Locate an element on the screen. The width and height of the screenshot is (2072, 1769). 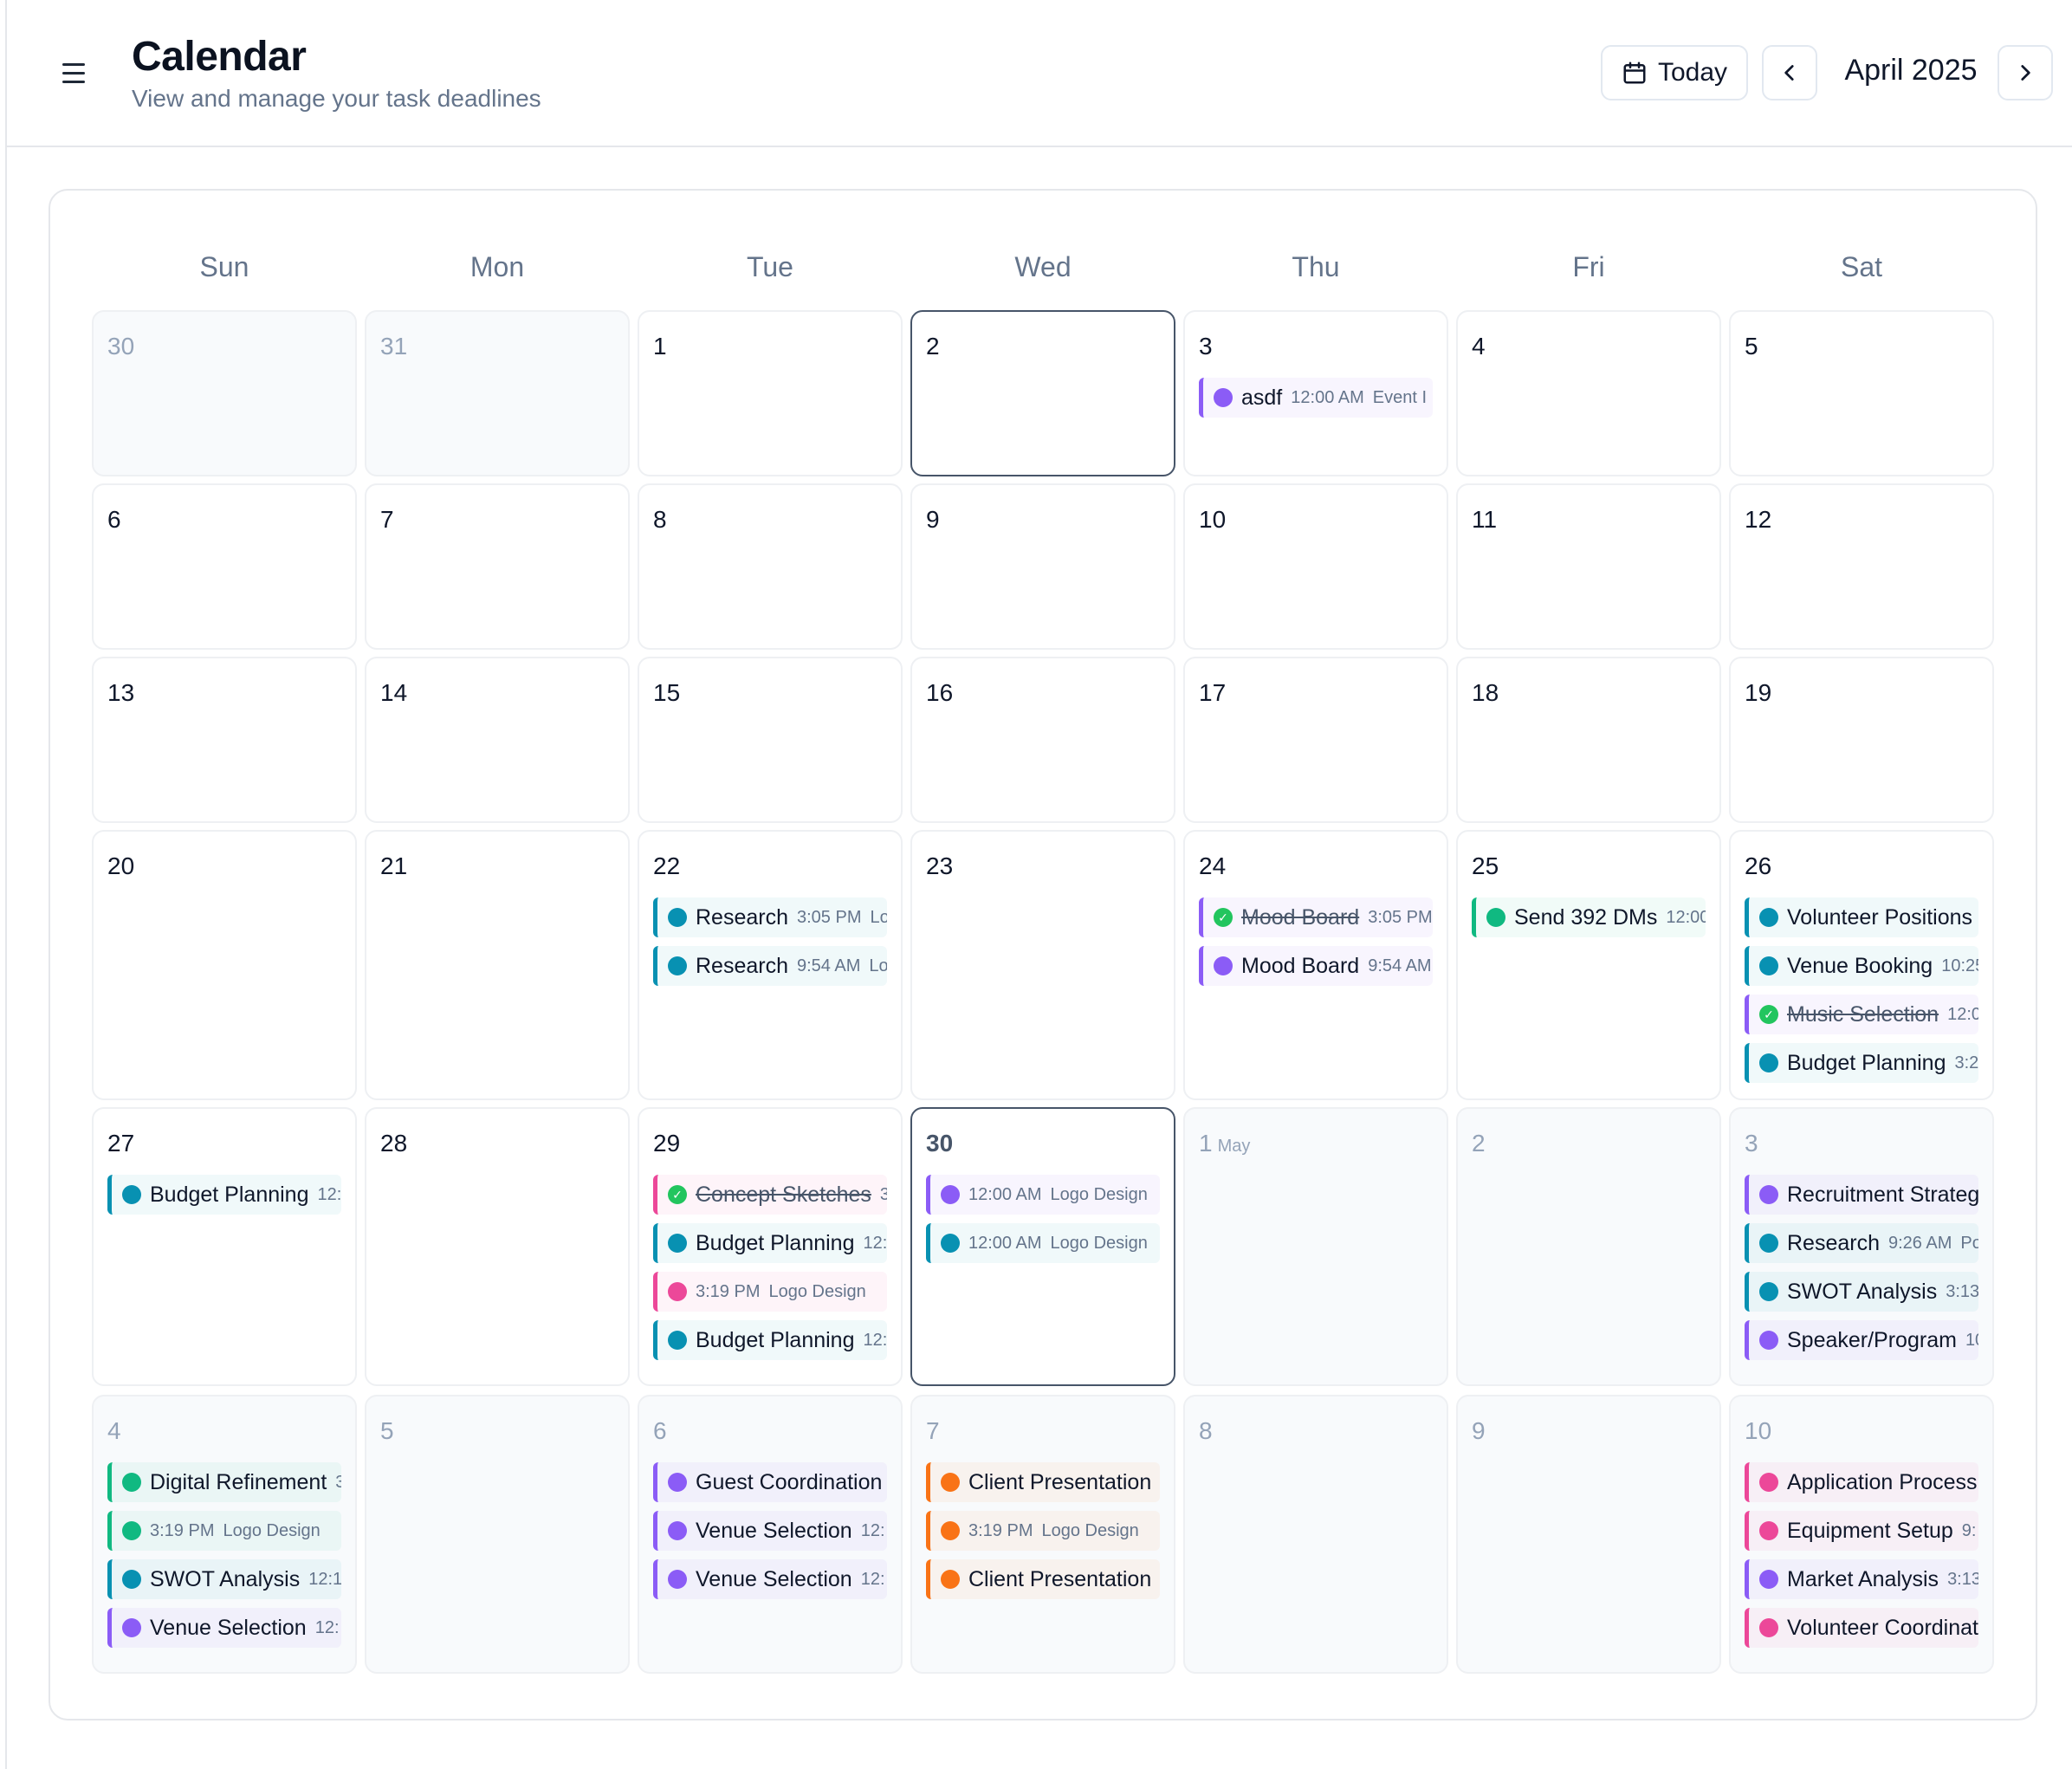
day-cell: 13 is located at coordinates (224, 740).